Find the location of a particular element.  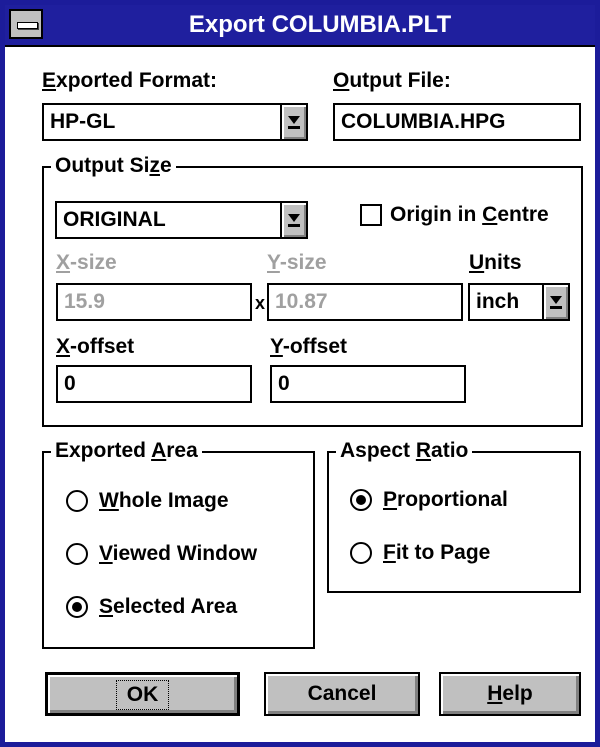

output-file-input: COLUMBIA.HPG is located at coordinates (457, 122).